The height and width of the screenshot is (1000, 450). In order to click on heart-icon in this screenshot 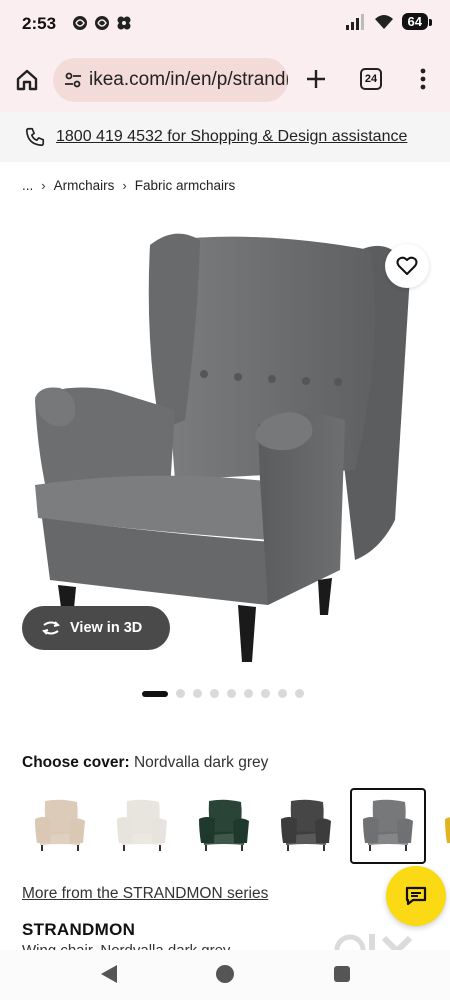, I will do `click(407, 265)`.